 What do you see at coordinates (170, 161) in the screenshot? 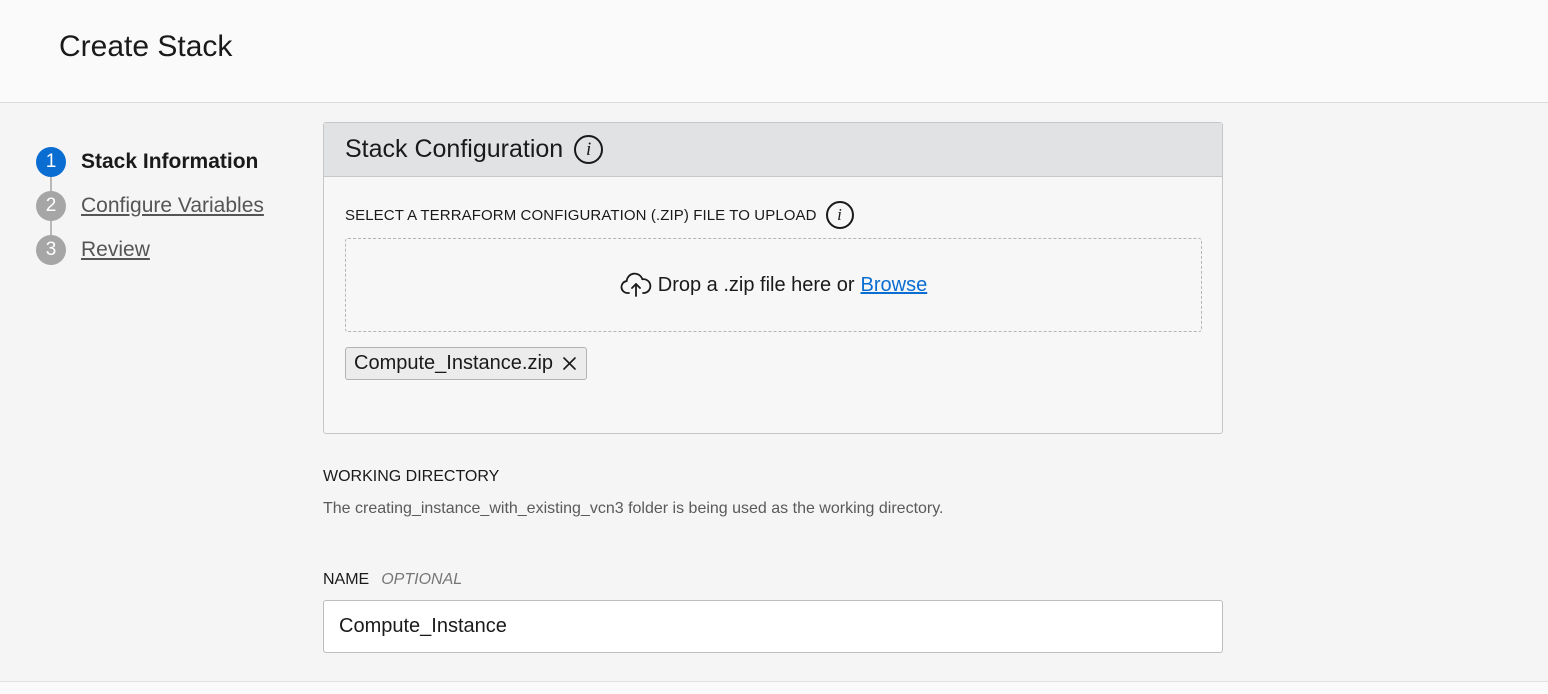
I see `step-label: Stack Information` at bounding box center [170, 161].